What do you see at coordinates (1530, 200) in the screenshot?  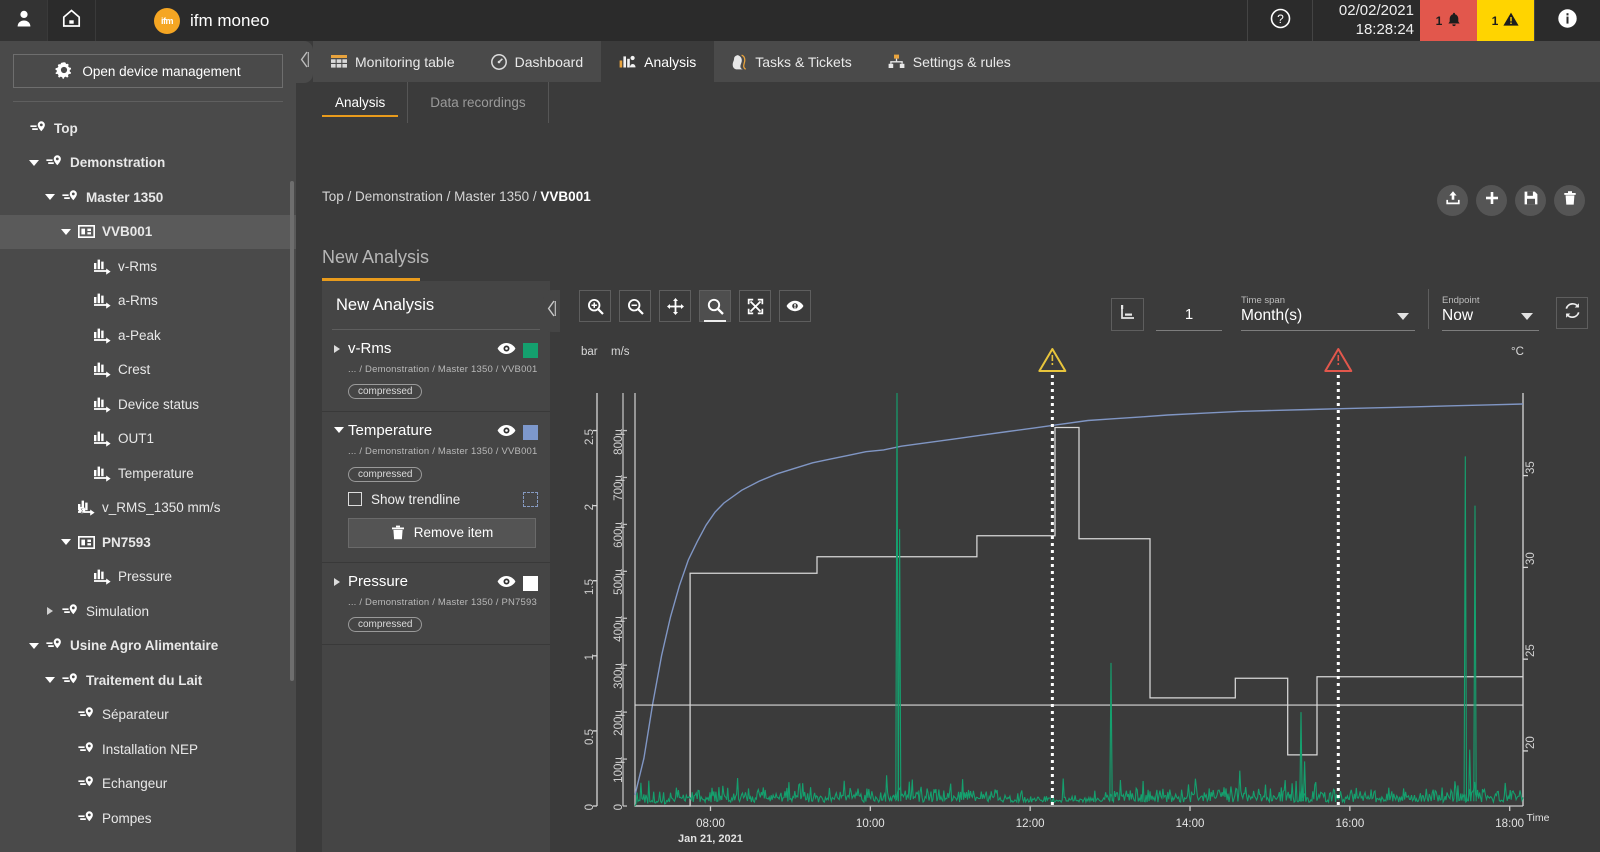 I see `save-button` at bounding box center [1530, 200].